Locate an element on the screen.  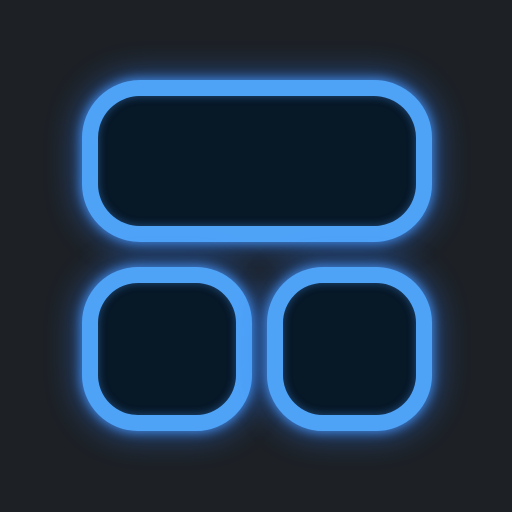
square-bottom-left-tile is located at coordinates (167, 349).